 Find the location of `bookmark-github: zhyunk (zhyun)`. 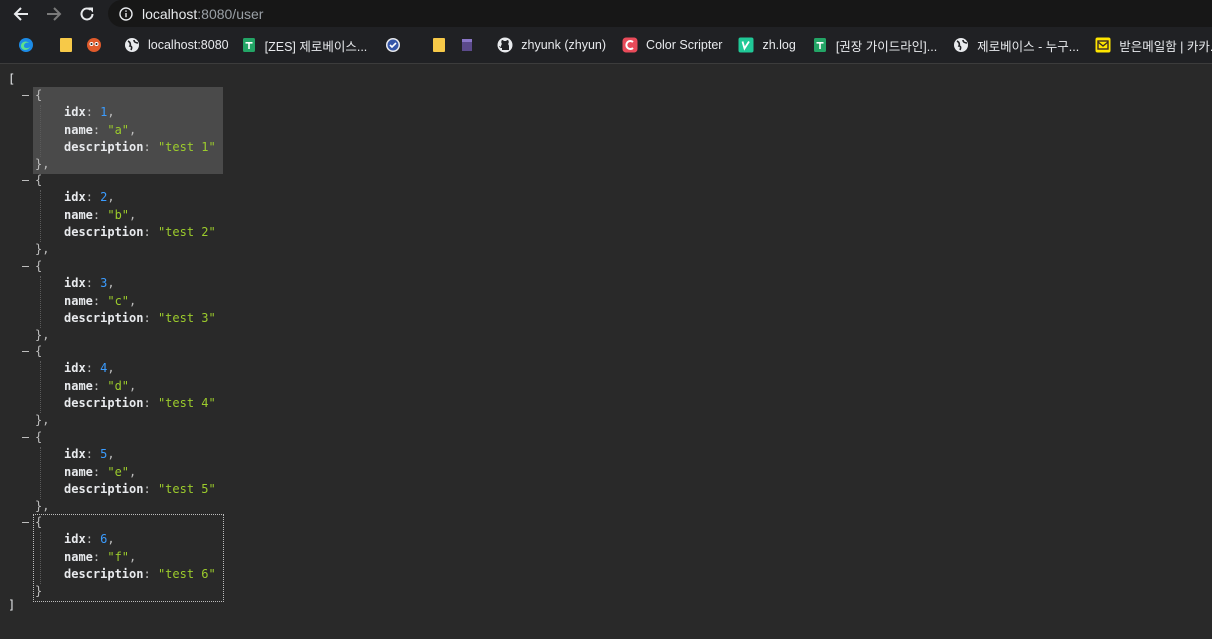

bookmark-github: zhyunk (zhyun) is located at coordinates (551, 45).